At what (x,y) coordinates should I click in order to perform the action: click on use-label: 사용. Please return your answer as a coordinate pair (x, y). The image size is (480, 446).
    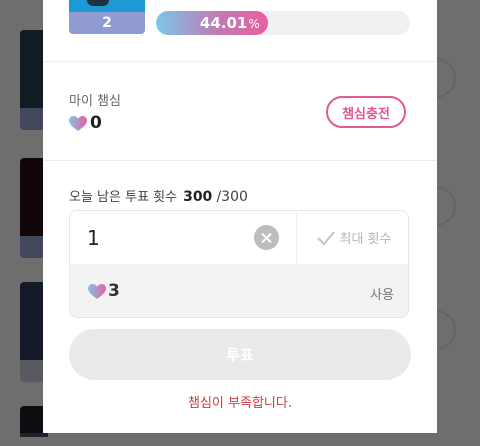
    Looking at the image, I should click on (382, 295).